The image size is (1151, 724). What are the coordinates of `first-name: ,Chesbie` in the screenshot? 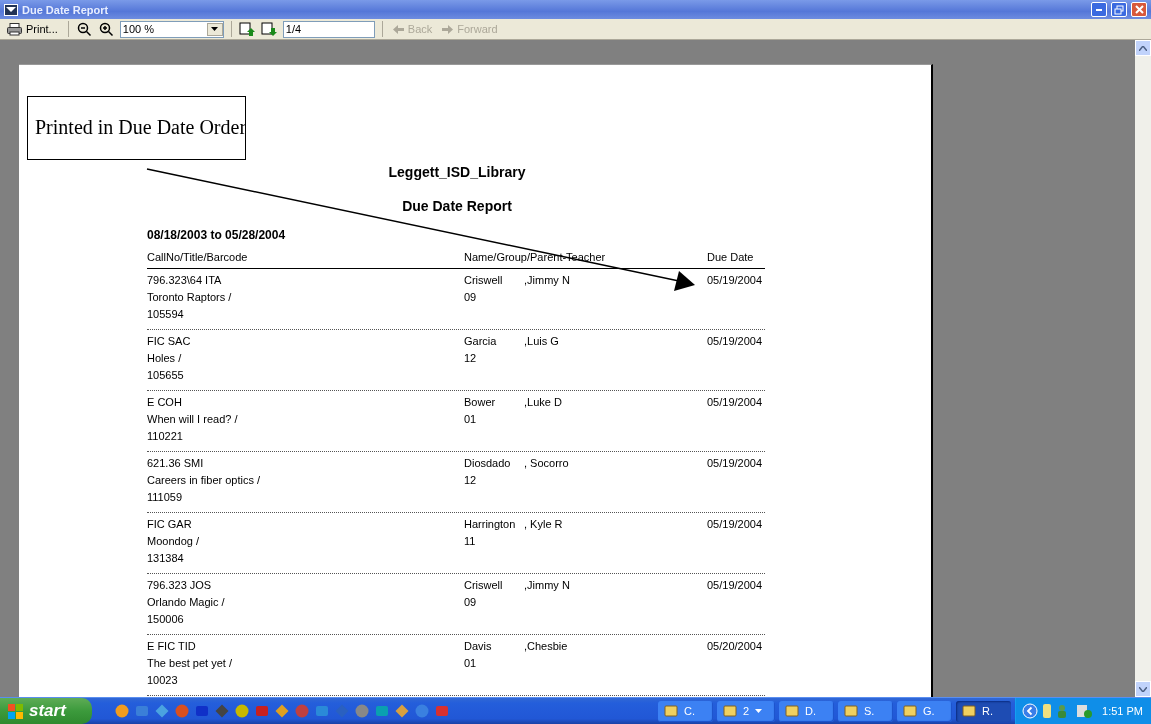 It's located at (546, 646).